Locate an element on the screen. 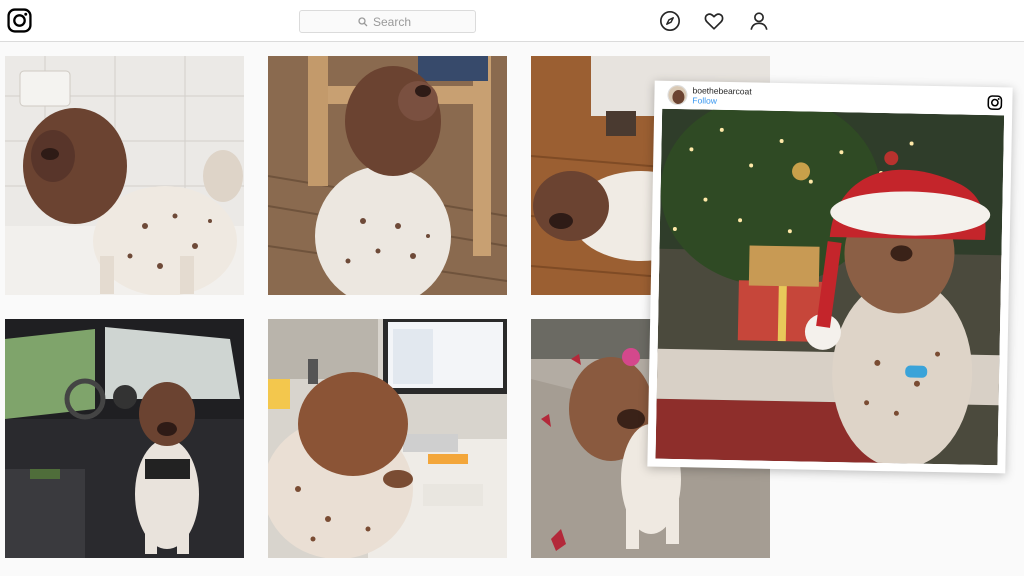  avatar-image is located at coordinates (678, 95).